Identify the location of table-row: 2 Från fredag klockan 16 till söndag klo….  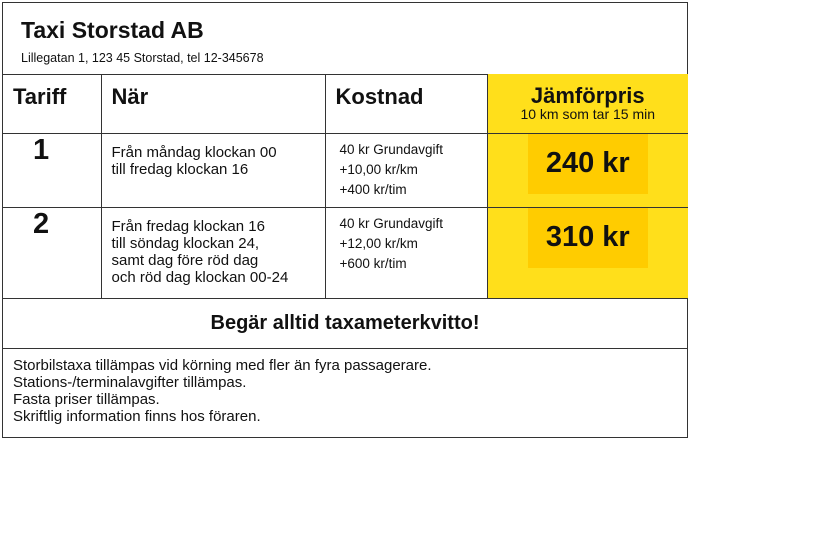
(345, 252).